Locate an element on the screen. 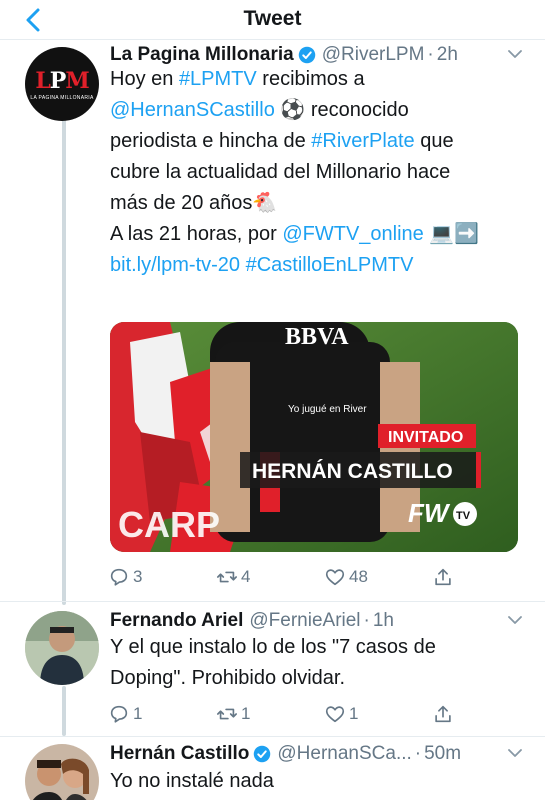  retweet-button: 4 is located at coordinates (233, 577).